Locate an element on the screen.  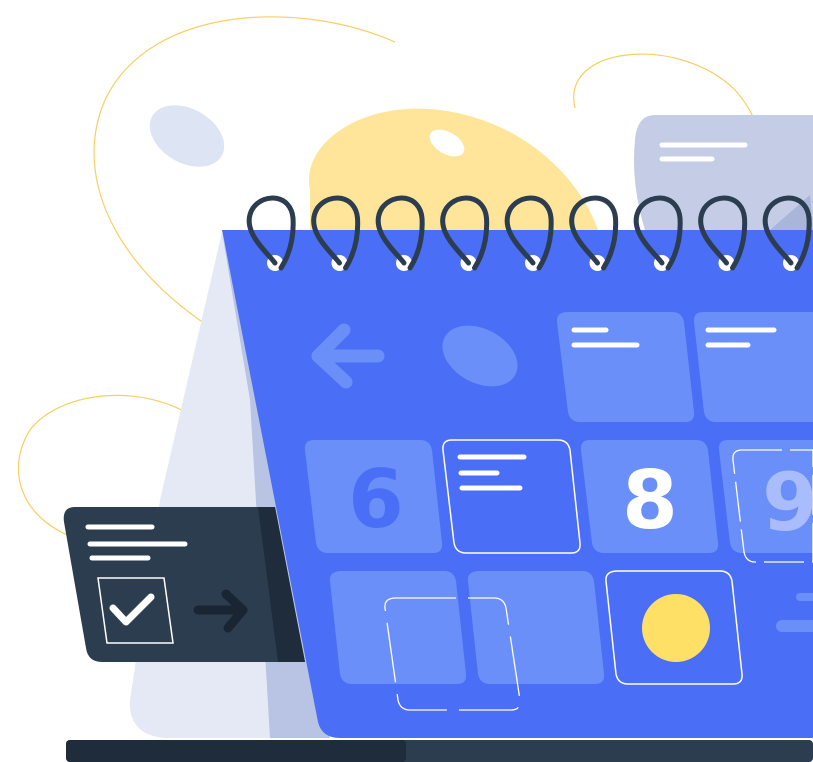
pale-blob is located at coordinates (187, 136).